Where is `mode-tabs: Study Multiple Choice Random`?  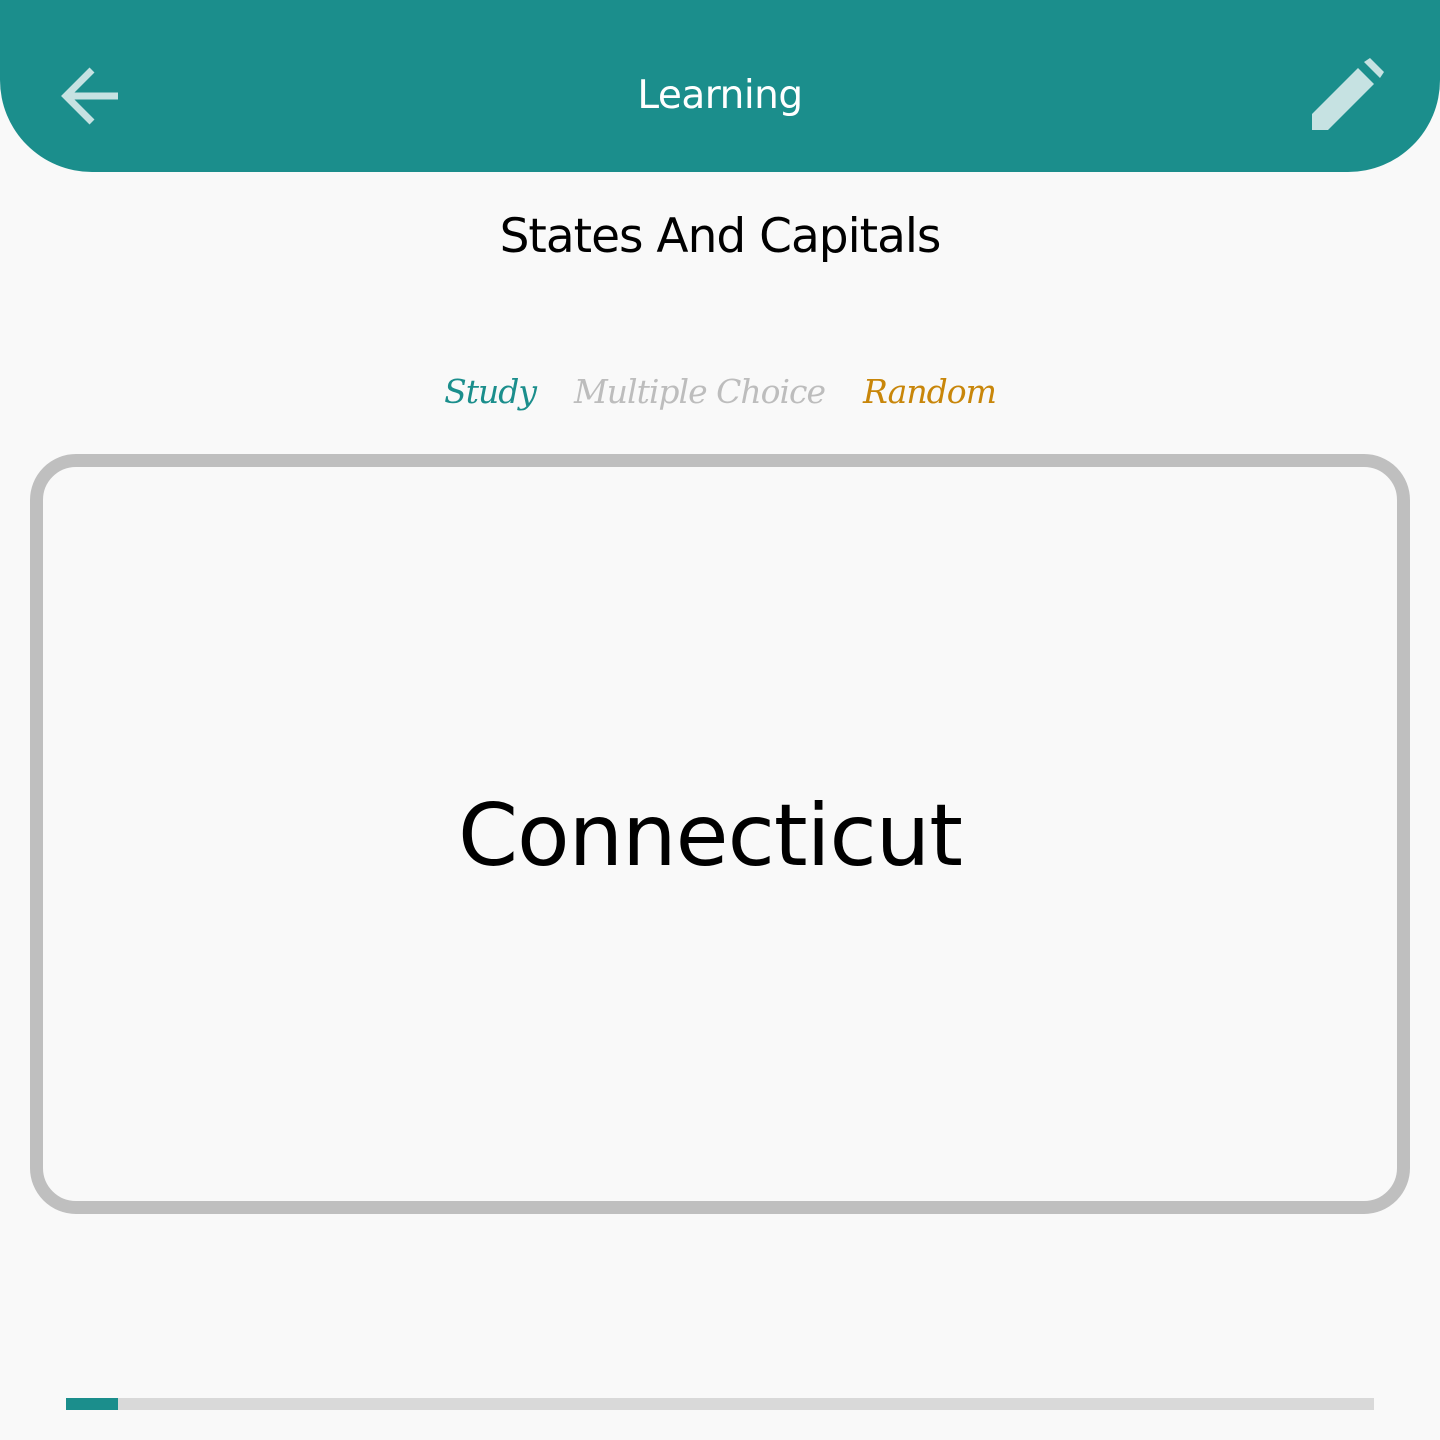 mode-tabs: Study Multiple Choice Random is located at coordinates (720, 392).